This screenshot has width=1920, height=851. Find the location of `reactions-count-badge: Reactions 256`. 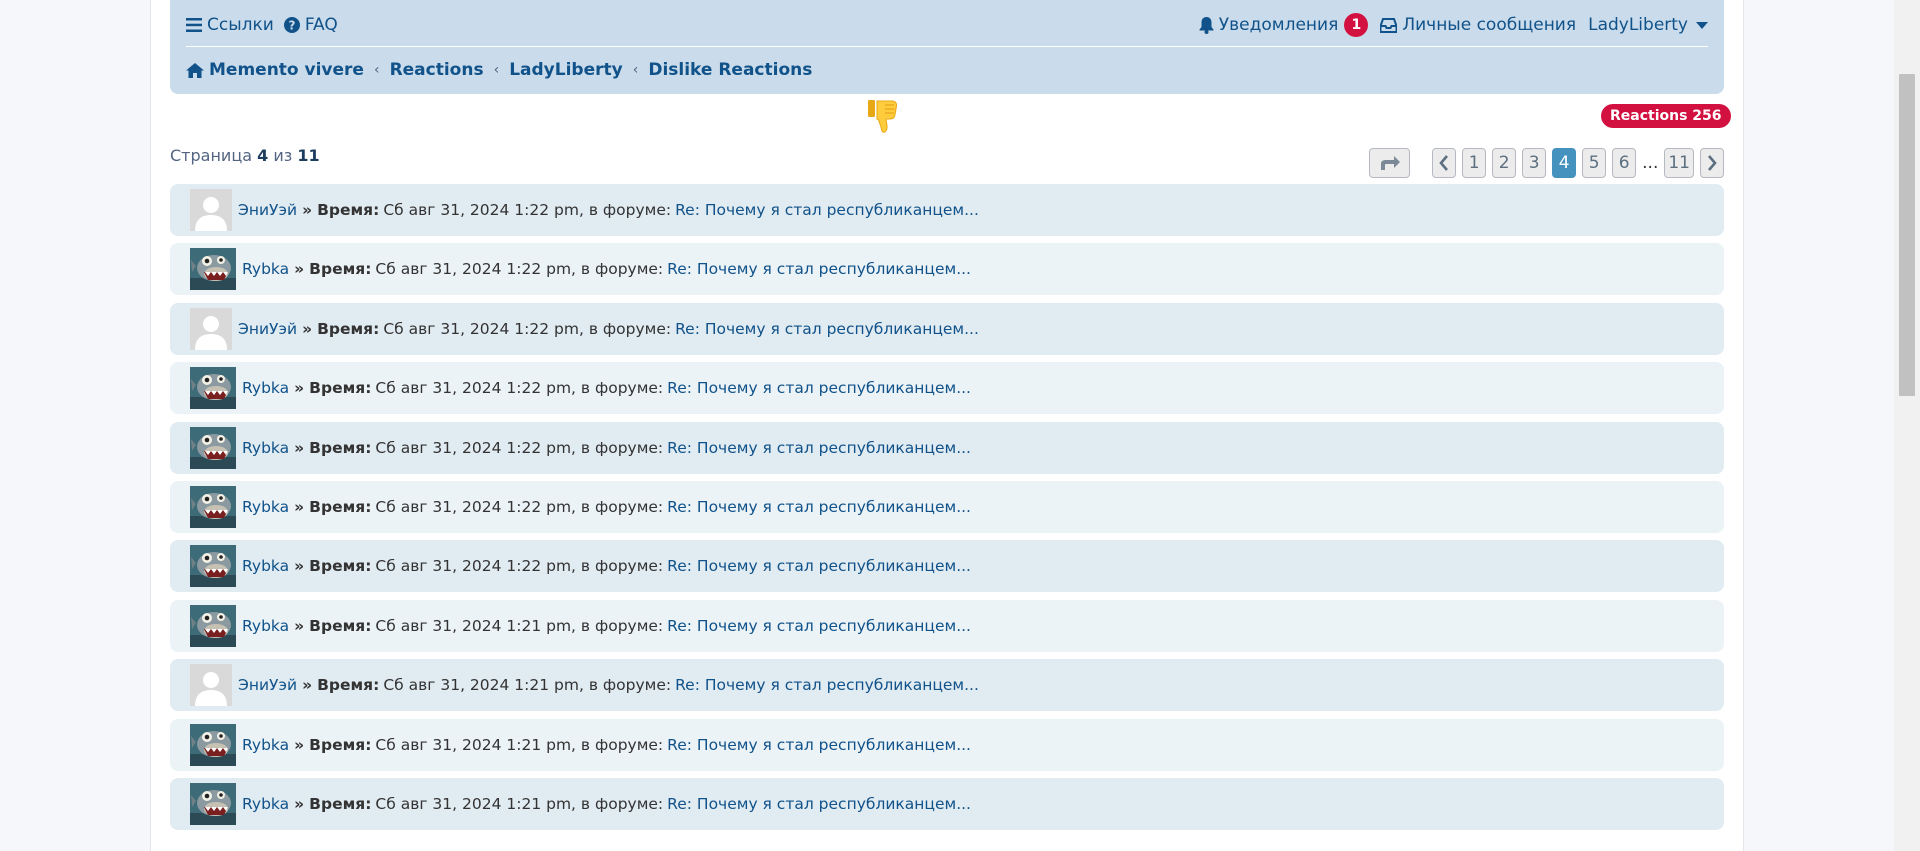

reactions-count-badge: Reactions 256 is located at coordinates (1666, 116).